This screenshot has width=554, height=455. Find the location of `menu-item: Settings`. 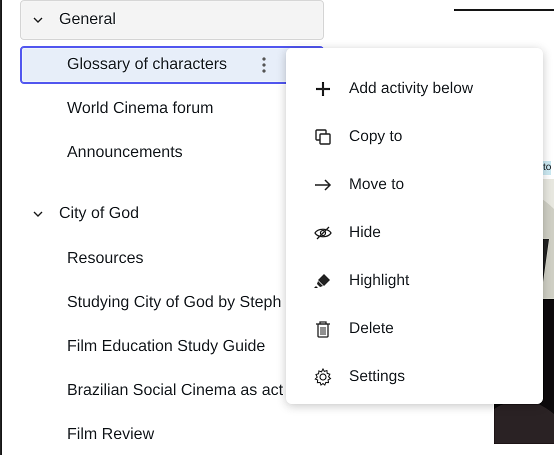

menu-item: Settings is located at coordinates (414, 377).